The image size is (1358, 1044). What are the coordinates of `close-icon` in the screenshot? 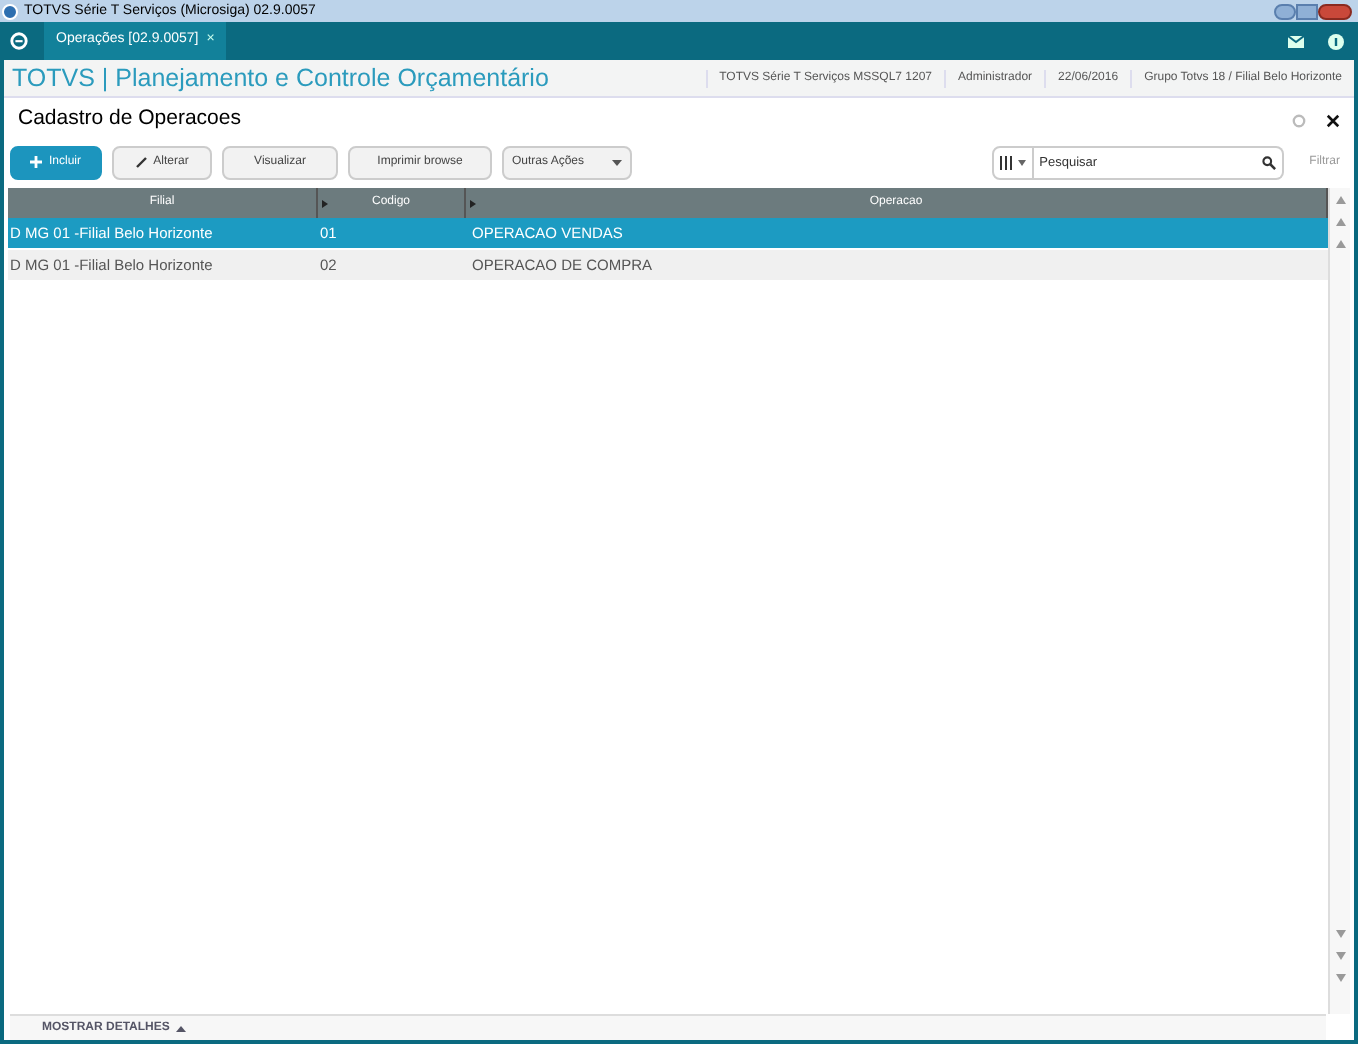 It's located at (1333, 120).